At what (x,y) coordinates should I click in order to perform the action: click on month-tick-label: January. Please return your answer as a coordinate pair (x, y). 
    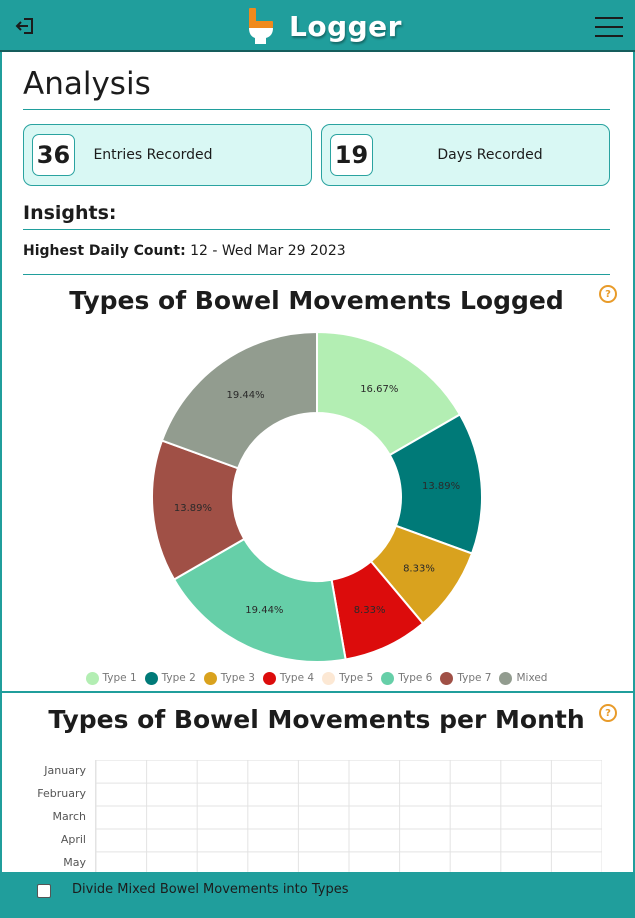
    Looking at the image, I should click on (65, 770).